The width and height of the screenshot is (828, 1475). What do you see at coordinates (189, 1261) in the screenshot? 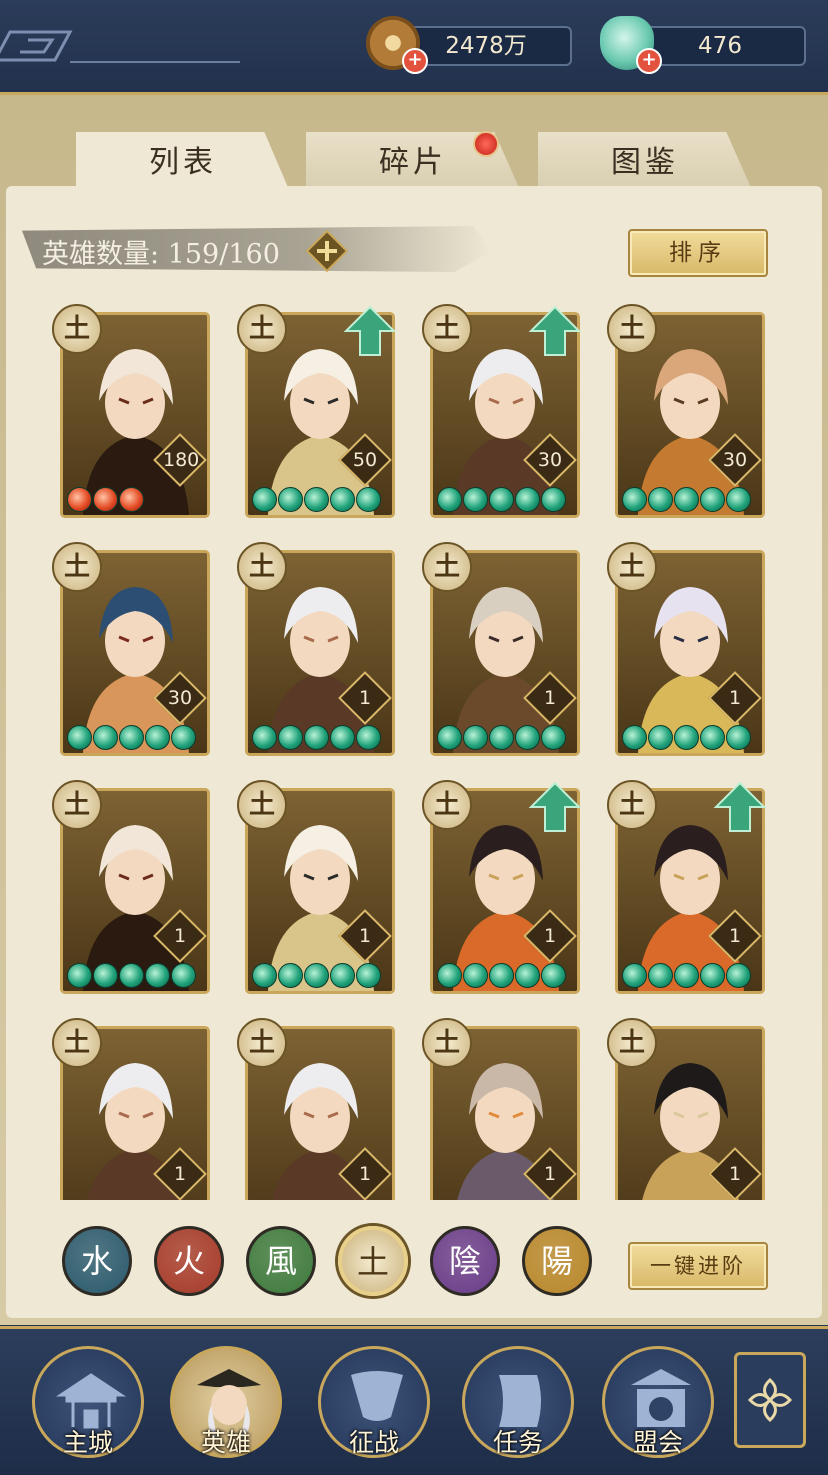
I see `element-filter-2: 火` at bounding box center [189, 1261].